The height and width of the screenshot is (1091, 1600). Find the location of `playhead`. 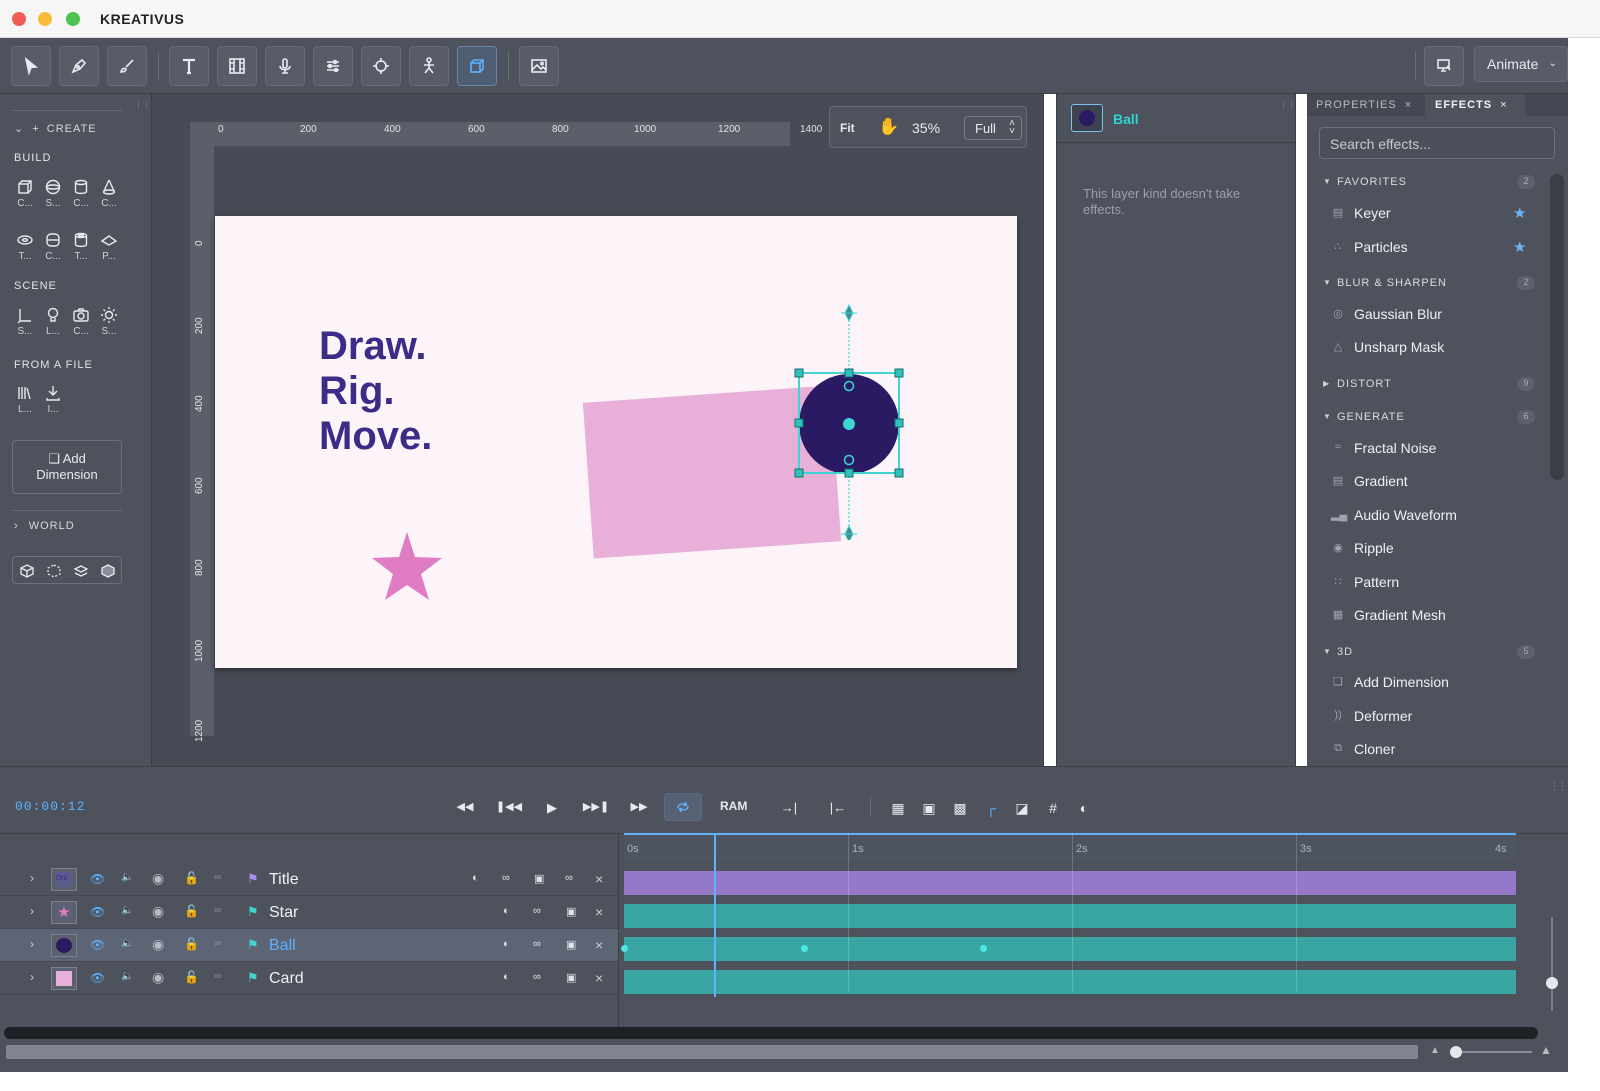

playhead is located at coordinates (715, 915).